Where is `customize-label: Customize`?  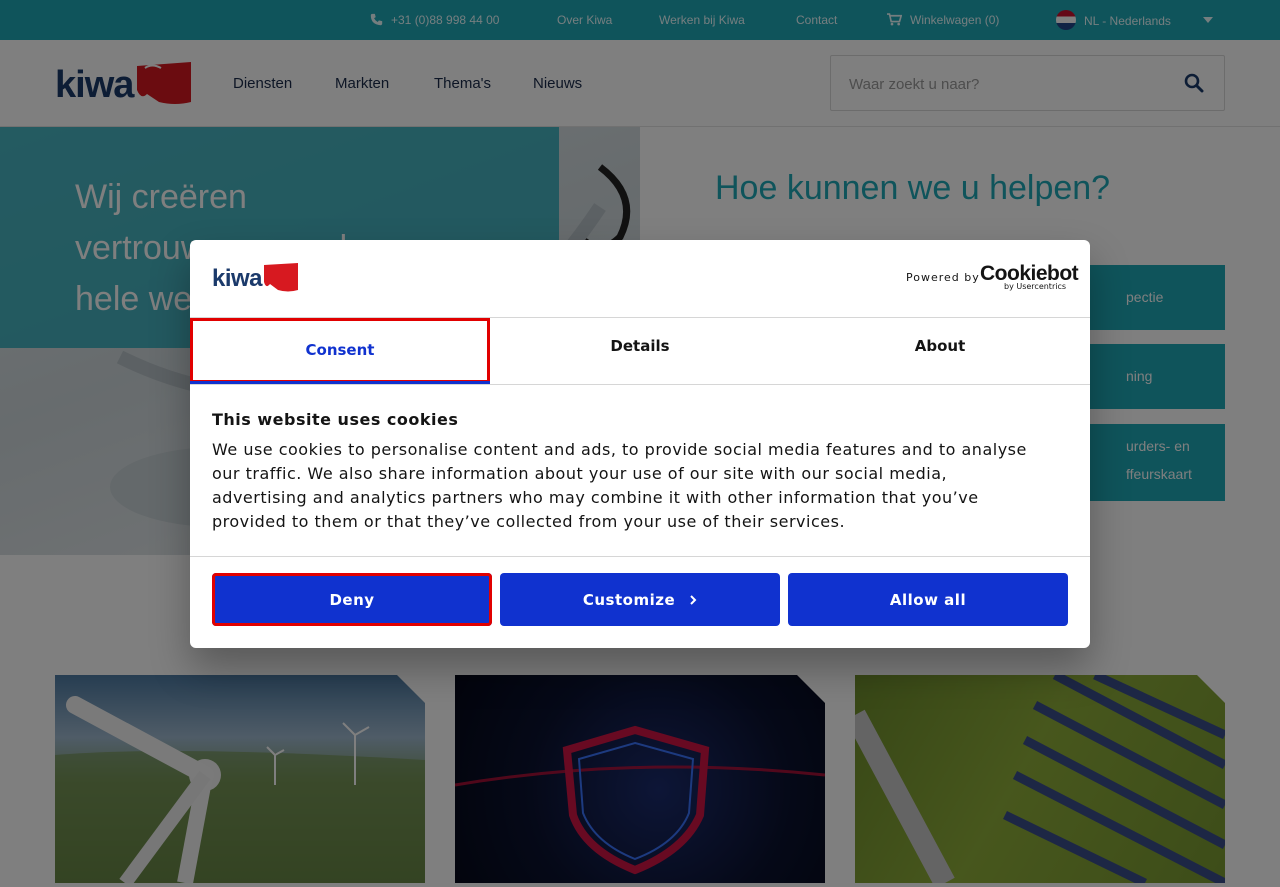 customize-label: Customize is located at coordinates (629, 599).